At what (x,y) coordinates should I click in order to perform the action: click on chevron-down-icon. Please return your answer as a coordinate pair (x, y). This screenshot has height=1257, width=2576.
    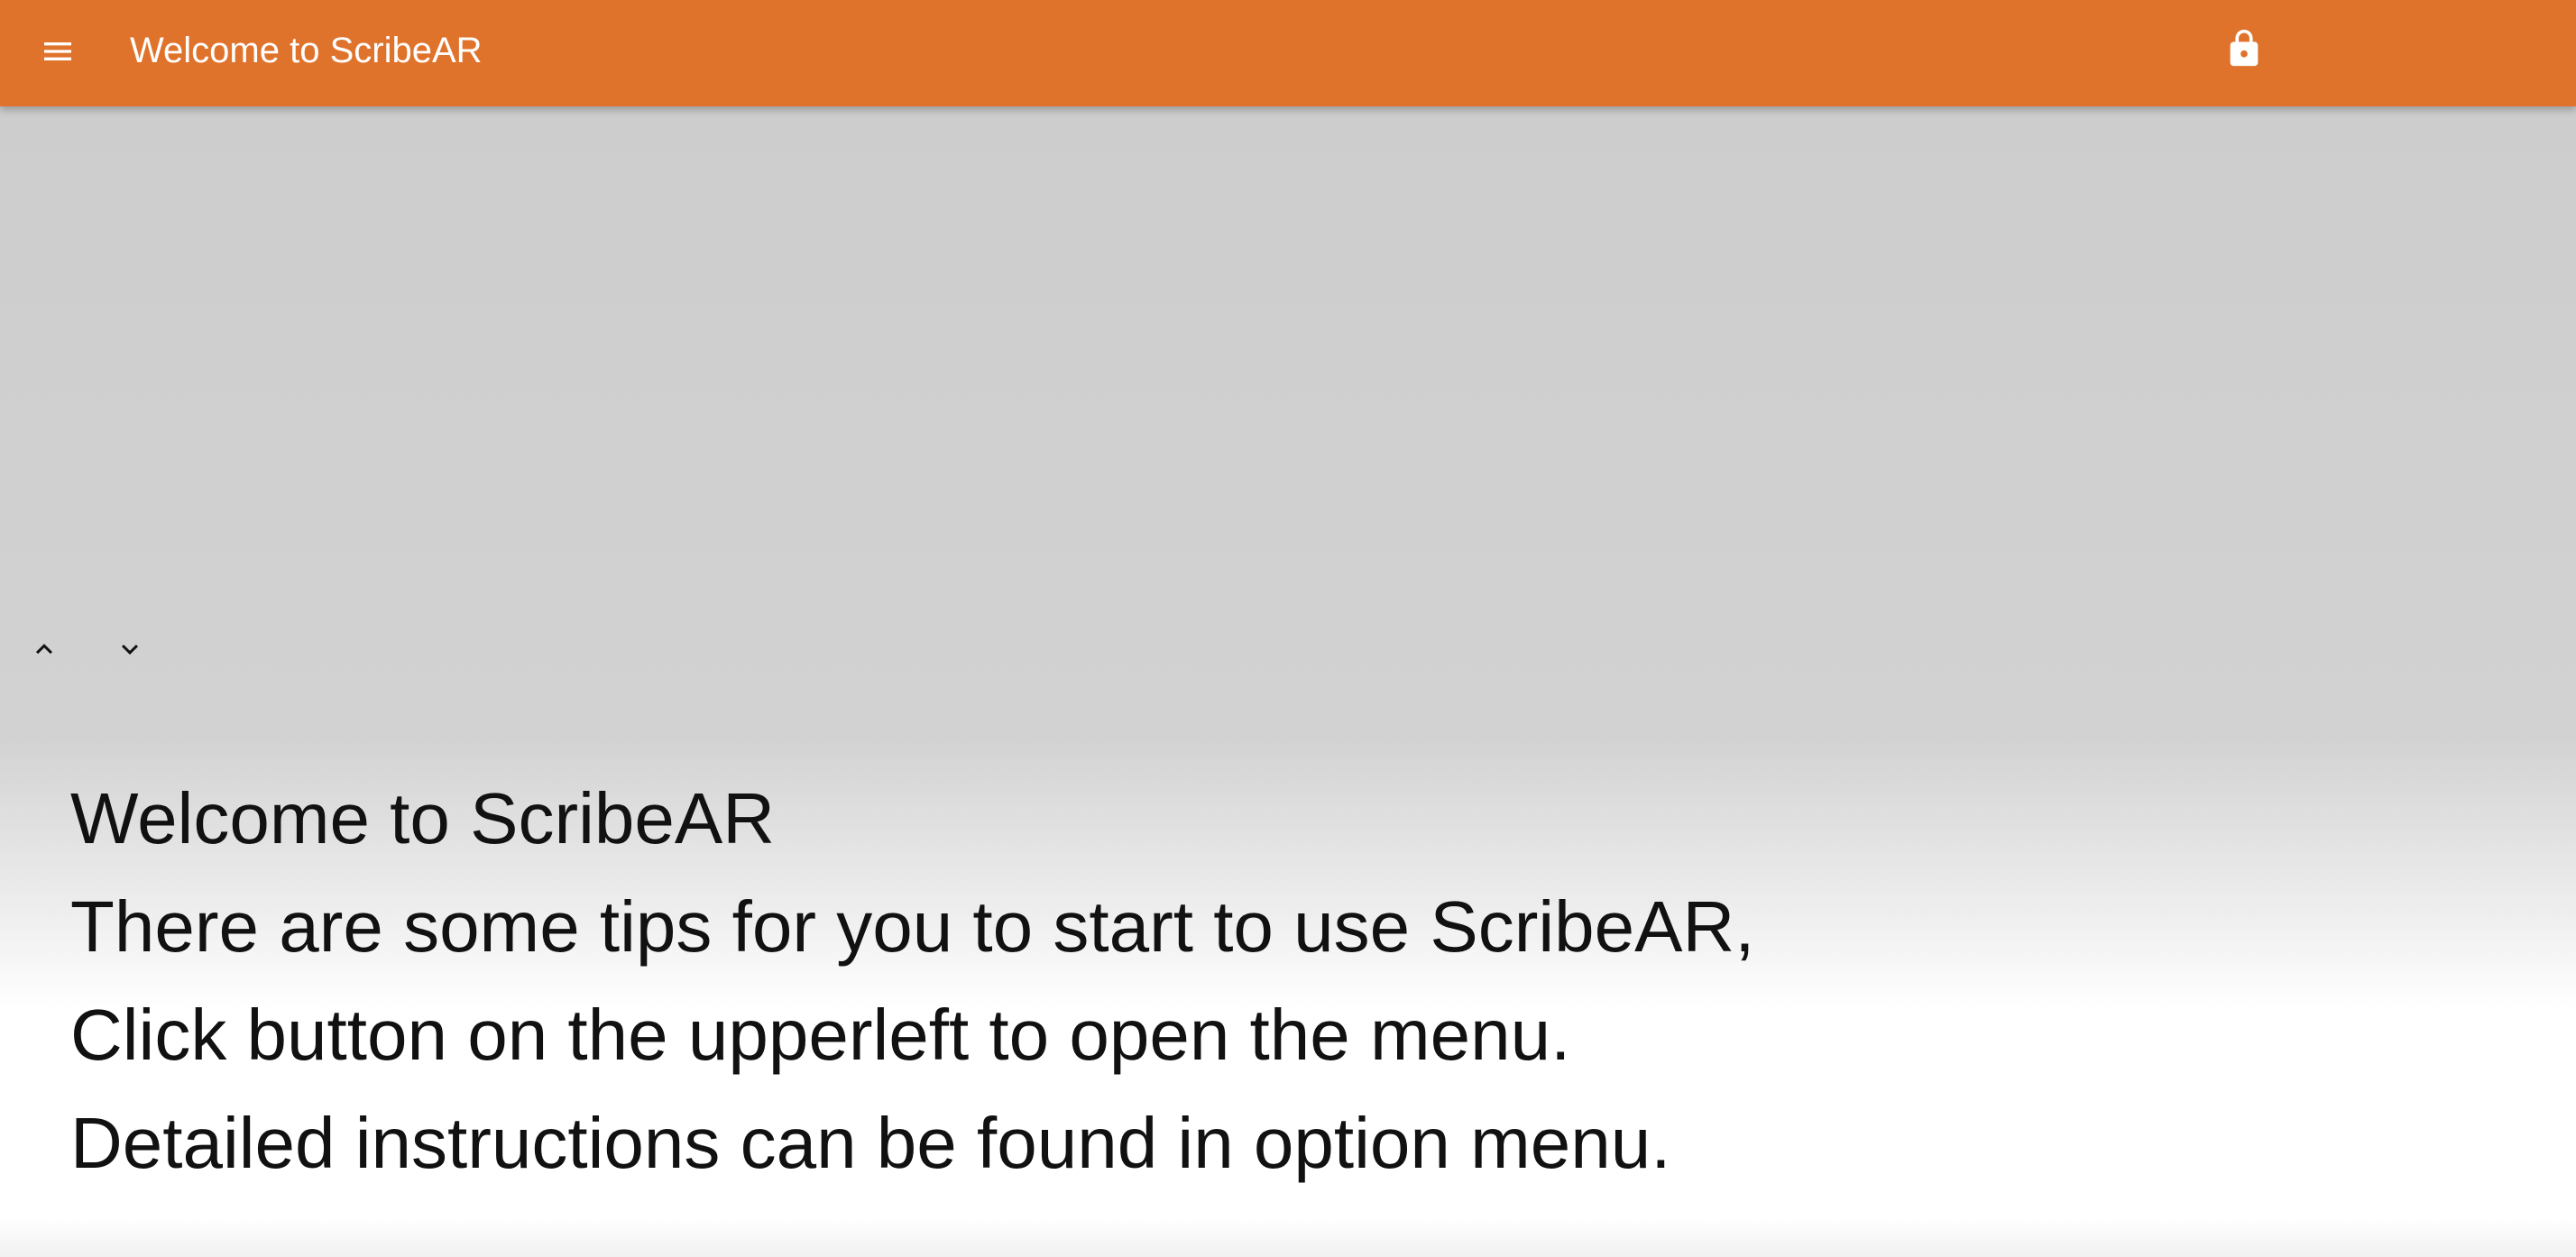
    Looking at the image, I should click on (130, 649).